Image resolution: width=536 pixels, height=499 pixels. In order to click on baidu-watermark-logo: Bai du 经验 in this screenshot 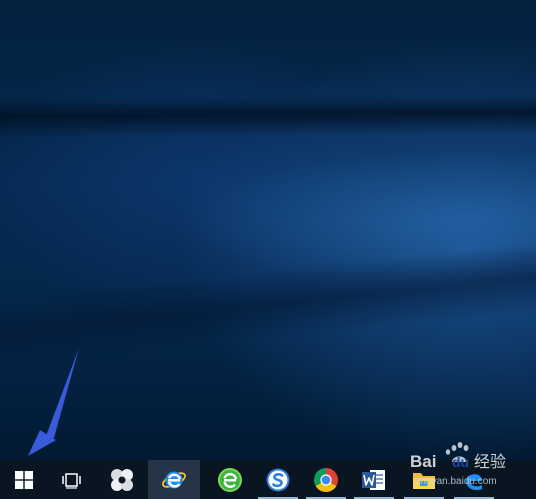, I will do `click(458, 456)`.